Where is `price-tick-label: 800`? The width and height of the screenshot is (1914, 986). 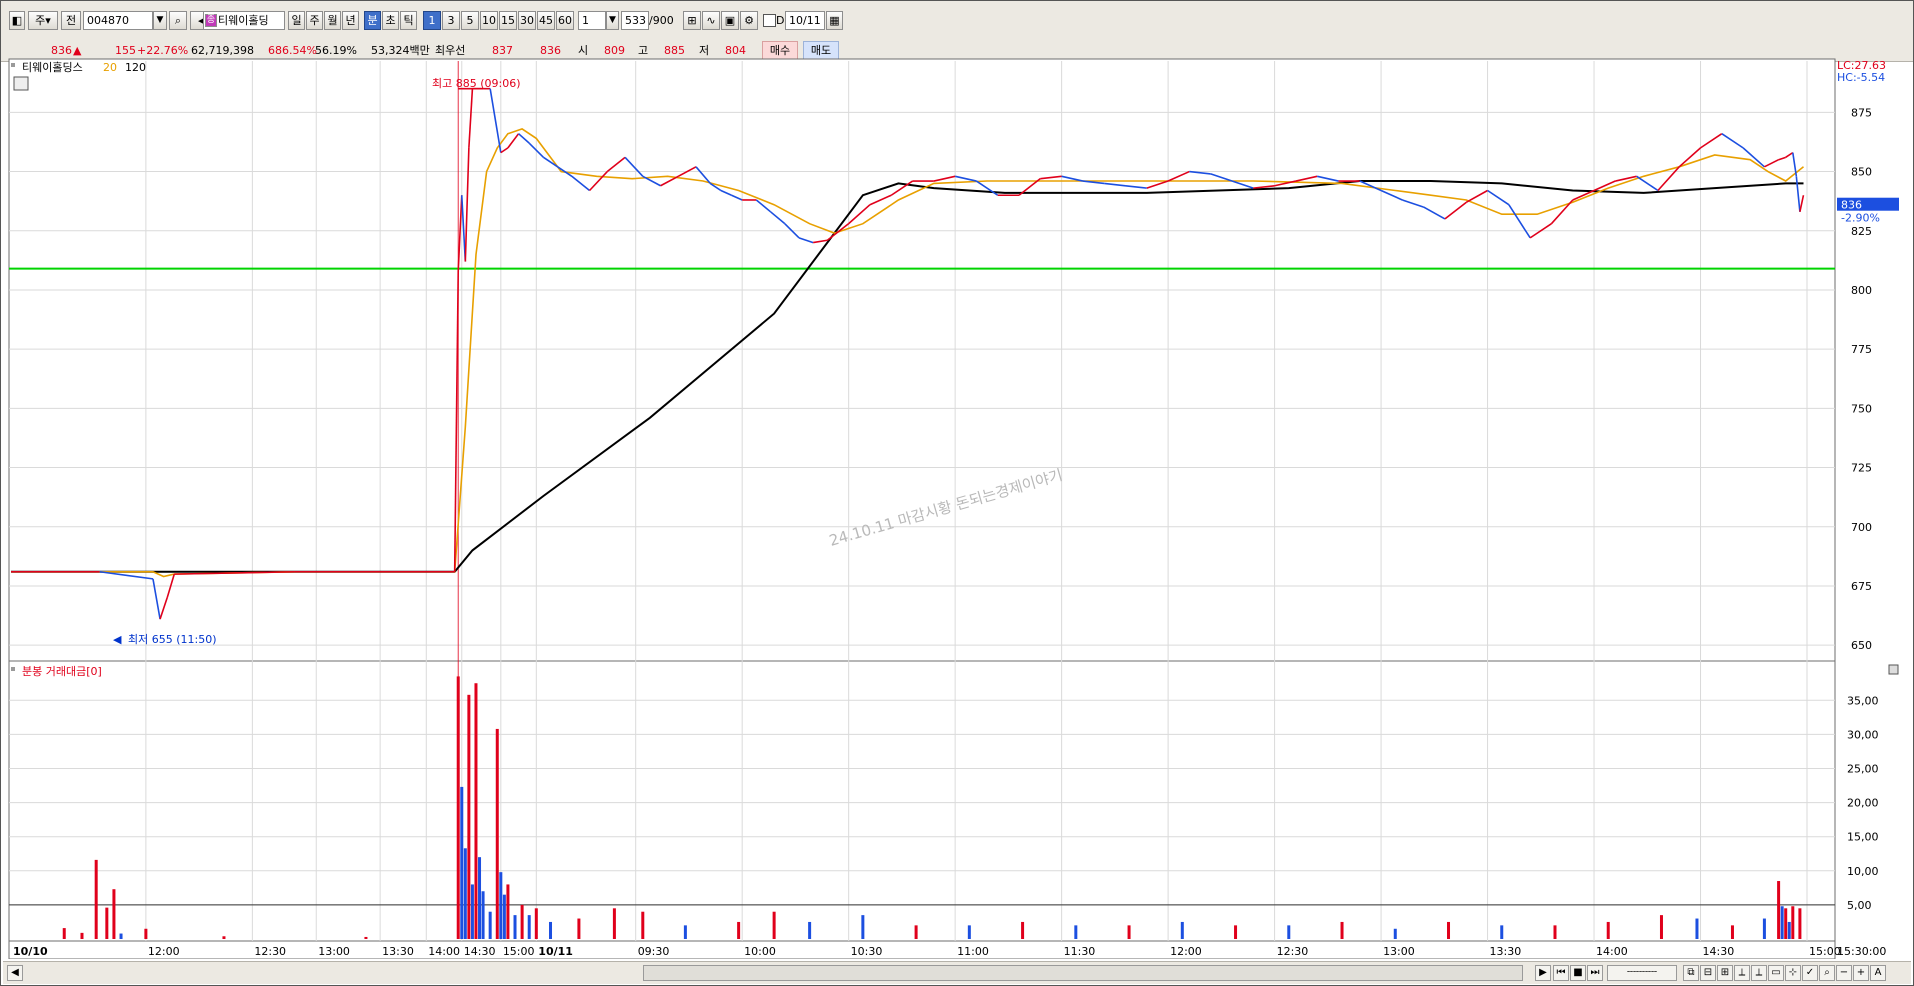 price-tick-label: 800 is located at coordinates (1861, 290).